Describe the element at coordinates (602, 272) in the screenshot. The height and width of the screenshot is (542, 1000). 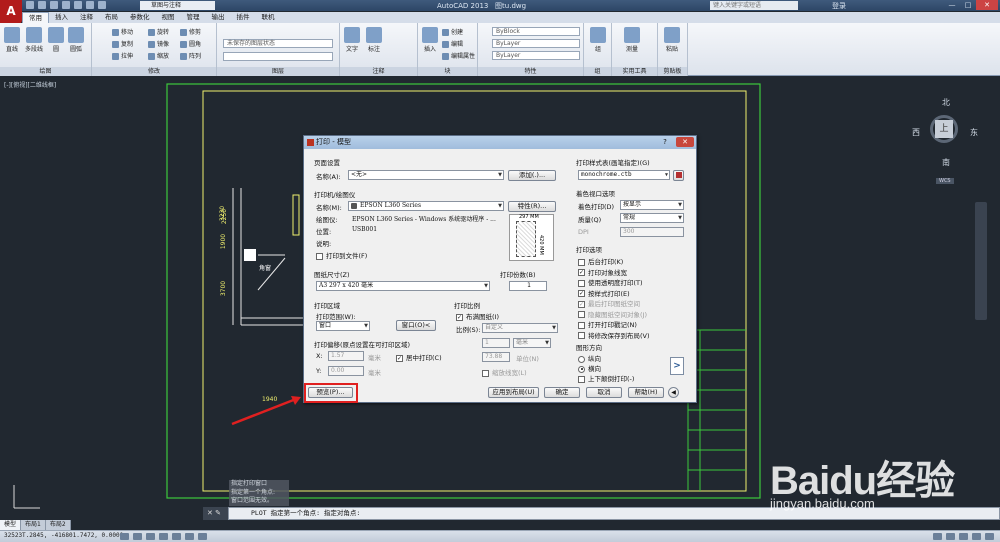
I see `plot-option-checkbox: ✓ 打印对象线宽` at that location.